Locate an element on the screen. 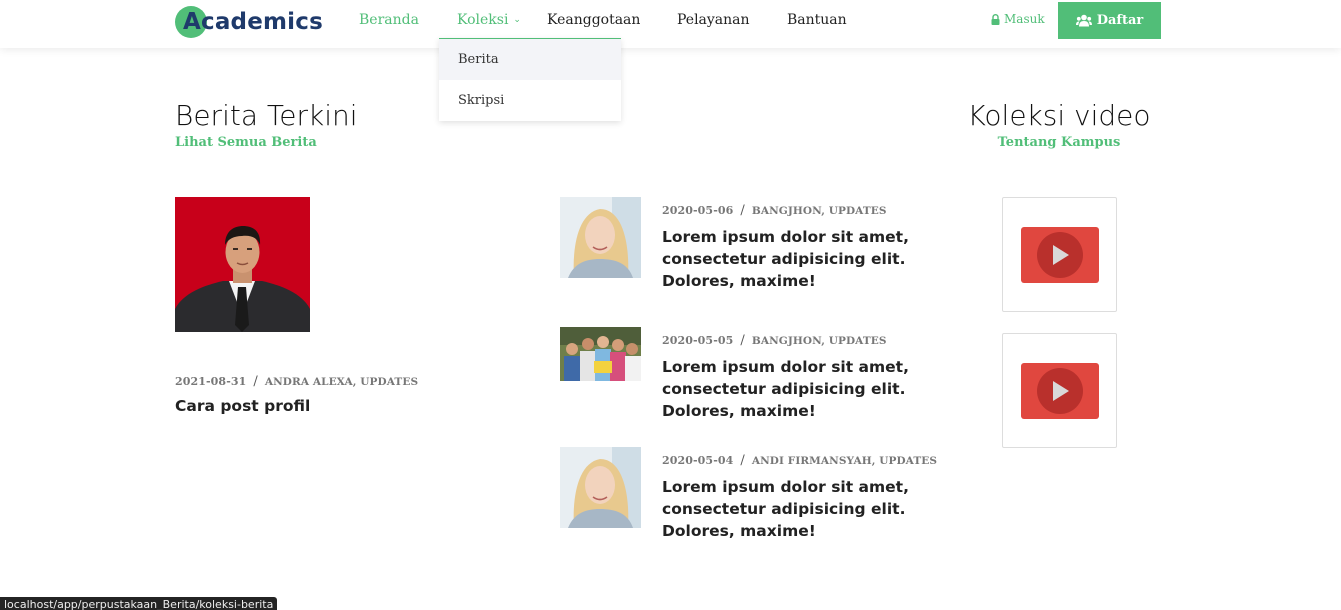  nav-koleksi-label: Koleksi is located at coordinates (483, 20).